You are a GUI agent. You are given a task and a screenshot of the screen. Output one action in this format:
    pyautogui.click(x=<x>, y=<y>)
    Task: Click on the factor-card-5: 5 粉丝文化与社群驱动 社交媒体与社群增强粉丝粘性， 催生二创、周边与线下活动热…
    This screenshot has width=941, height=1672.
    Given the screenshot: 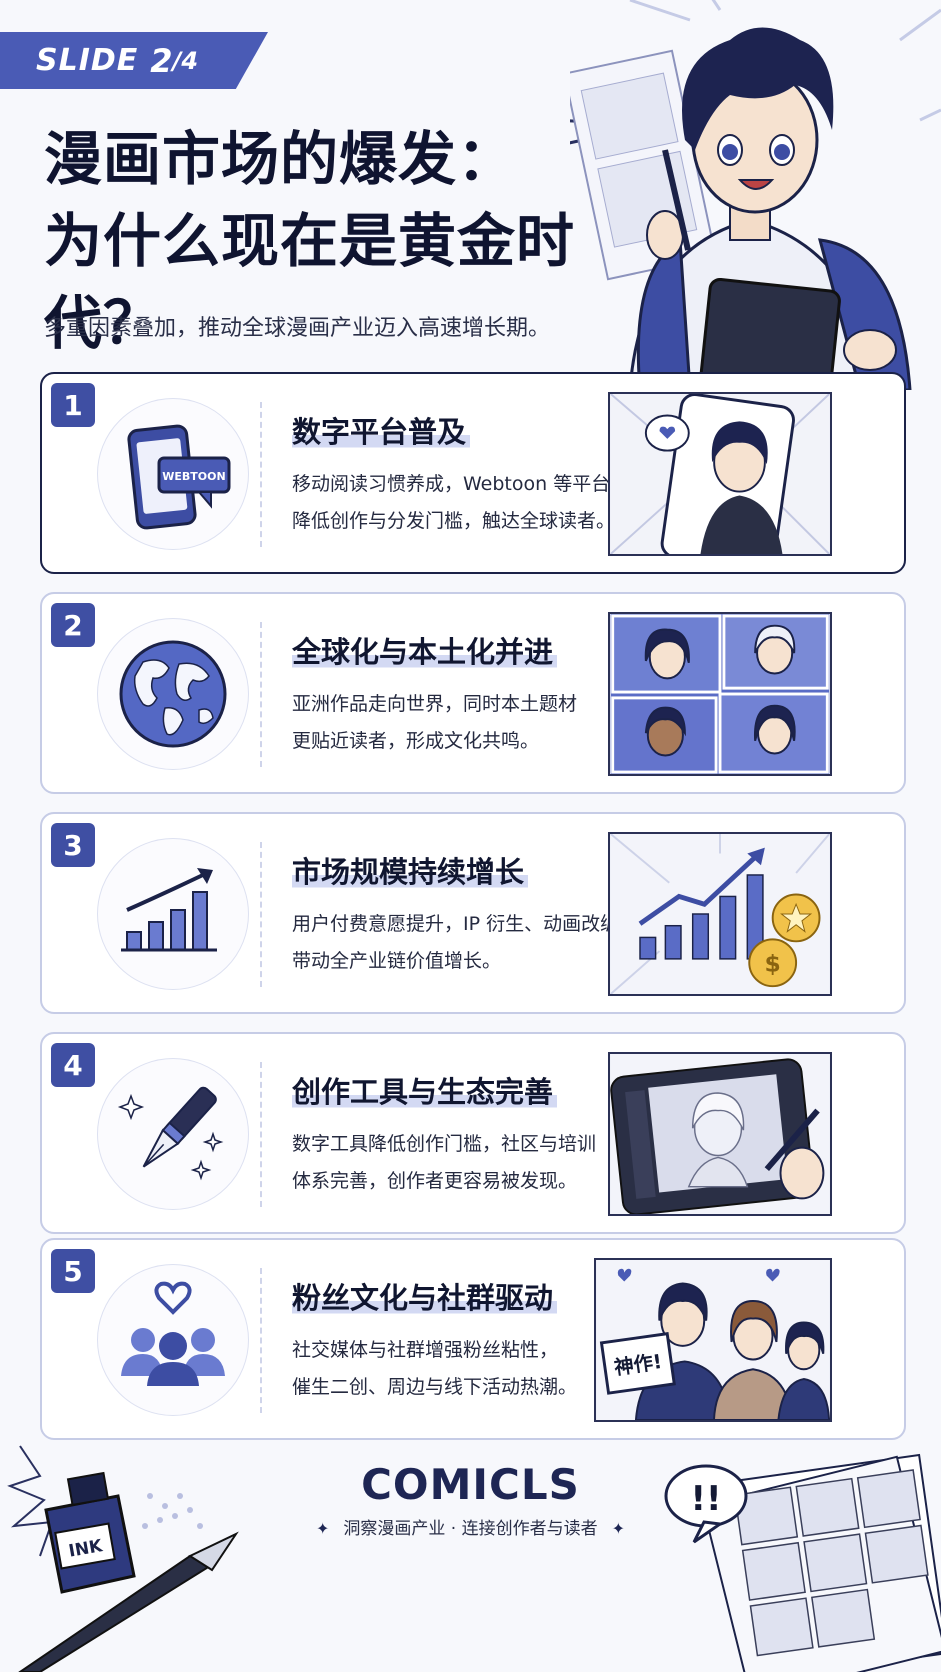 What is the action you would take?
    pyautogui.click(x=473, y=1339)
    